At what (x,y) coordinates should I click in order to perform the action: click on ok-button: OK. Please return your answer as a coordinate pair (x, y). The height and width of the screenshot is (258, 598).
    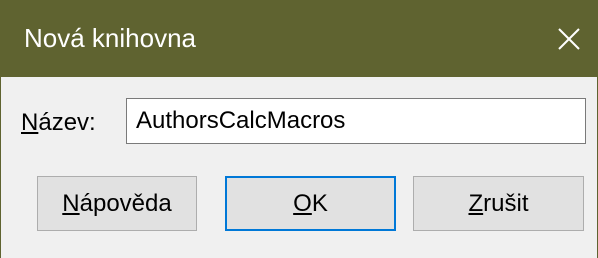
    Looking at the image, I should click on (310, 203).